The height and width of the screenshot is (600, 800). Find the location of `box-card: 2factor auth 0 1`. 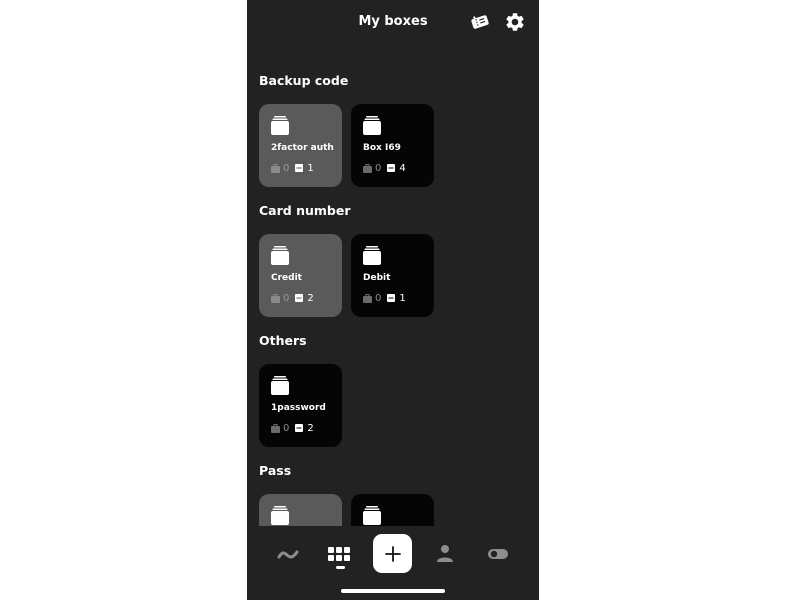

box-card: 2factor auth 0 1 is located at coordinates (300, 145).